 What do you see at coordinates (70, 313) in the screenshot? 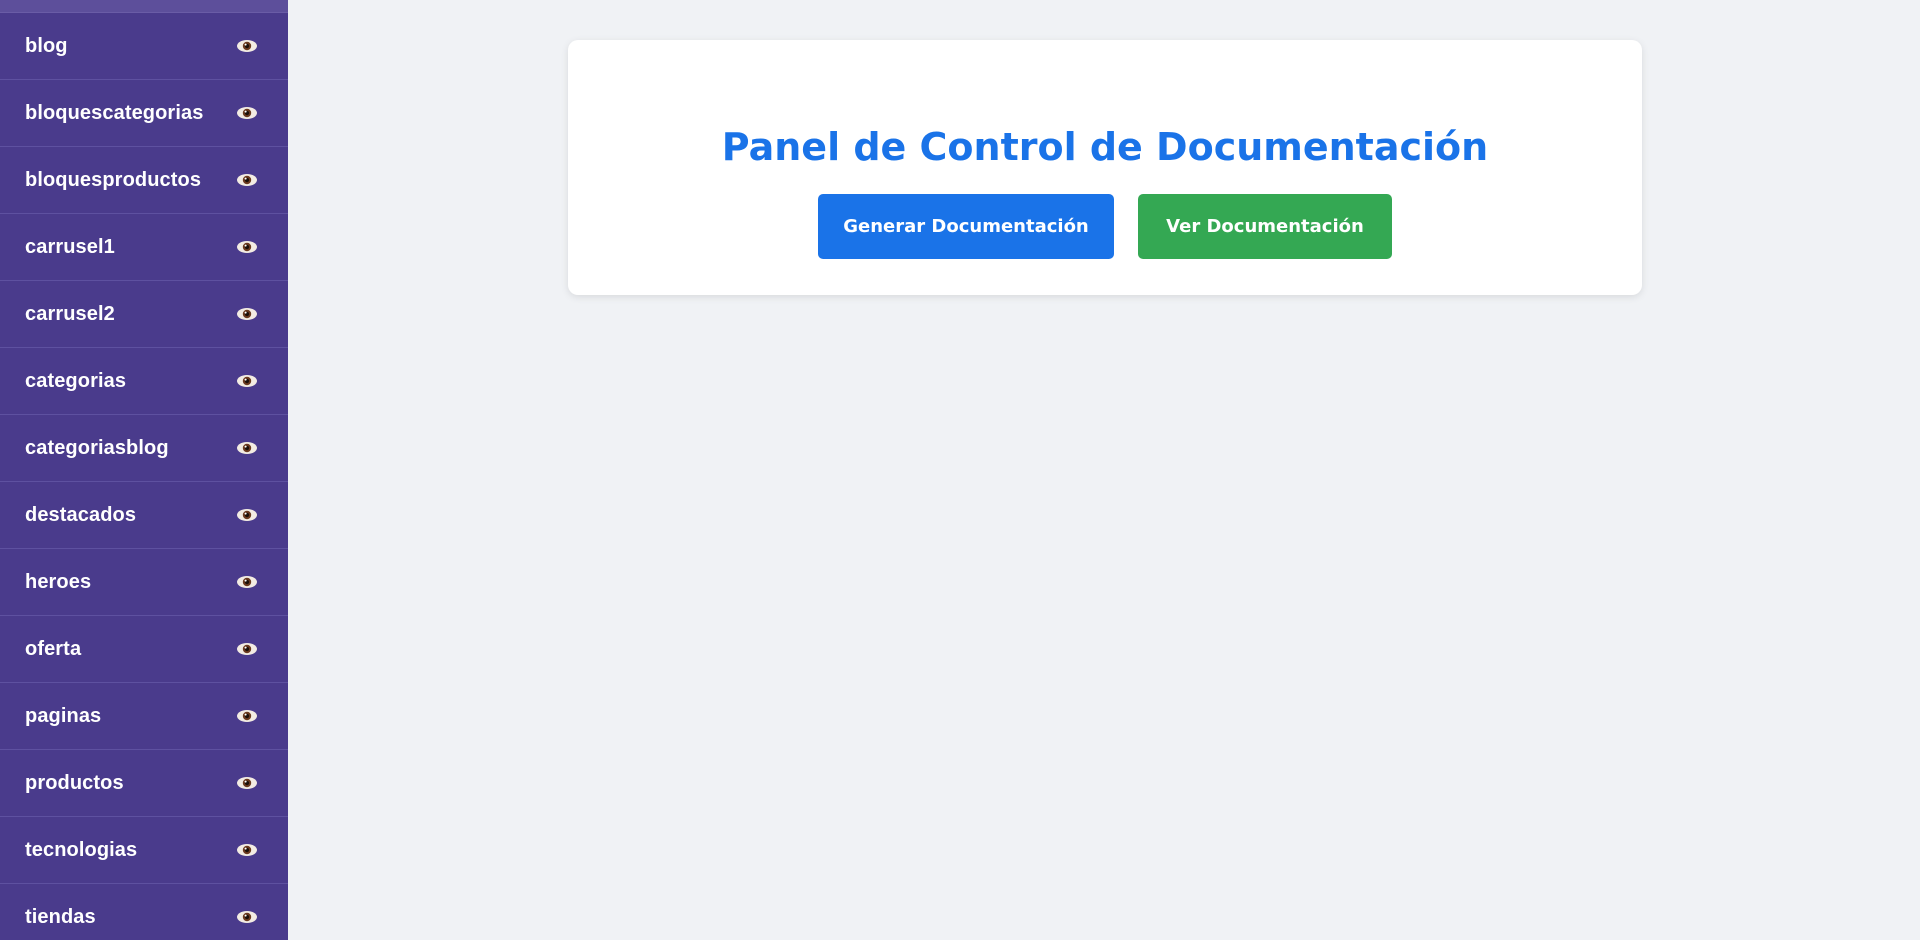
I see `sidebar-item-label: carrusel2` at bounding box center [70, 313].